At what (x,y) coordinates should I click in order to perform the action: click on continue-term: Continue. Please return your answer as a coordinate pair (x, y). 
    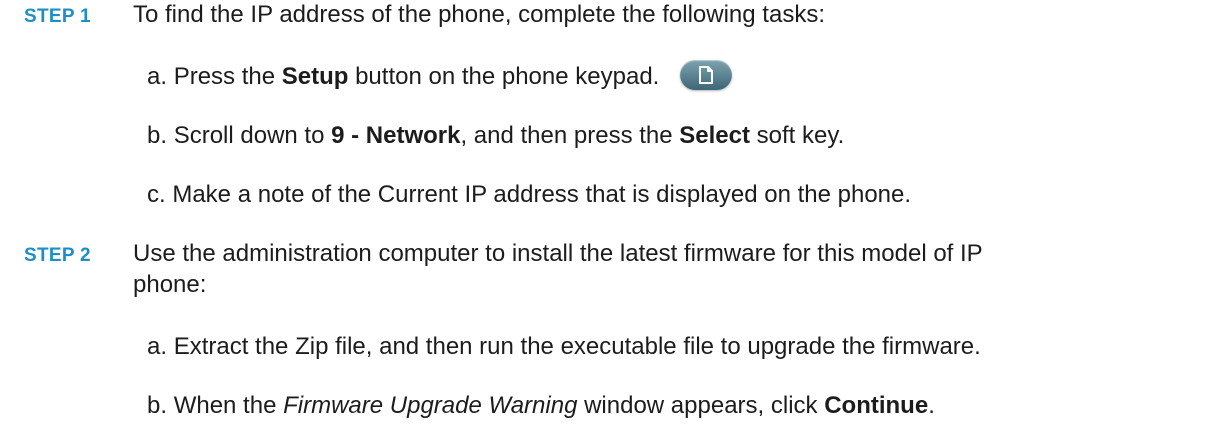
    Looking at the image, I should click on (876, 405).